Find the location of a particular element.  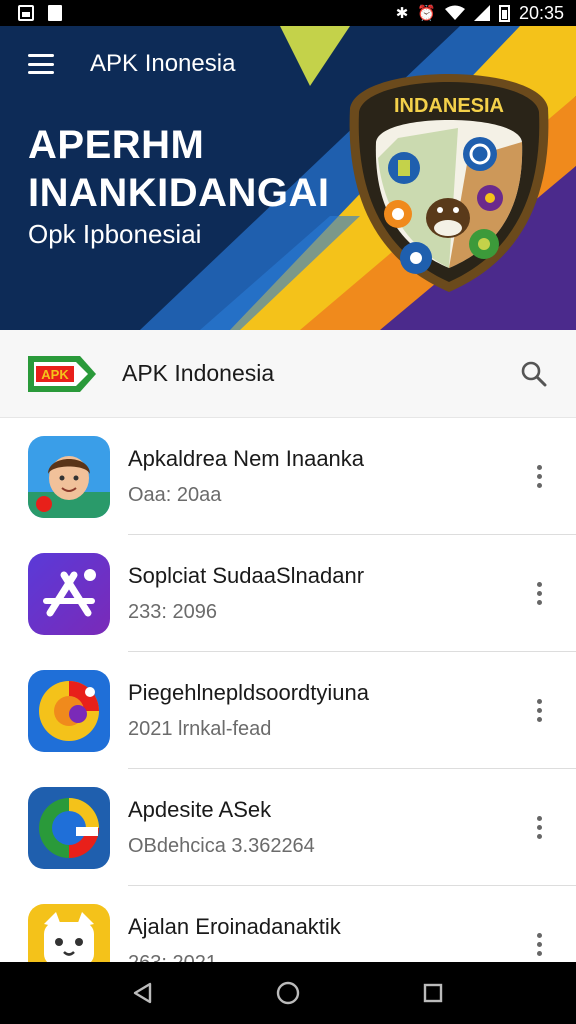

alarm-icon: ⏰ is located at coordinates (426, 13).